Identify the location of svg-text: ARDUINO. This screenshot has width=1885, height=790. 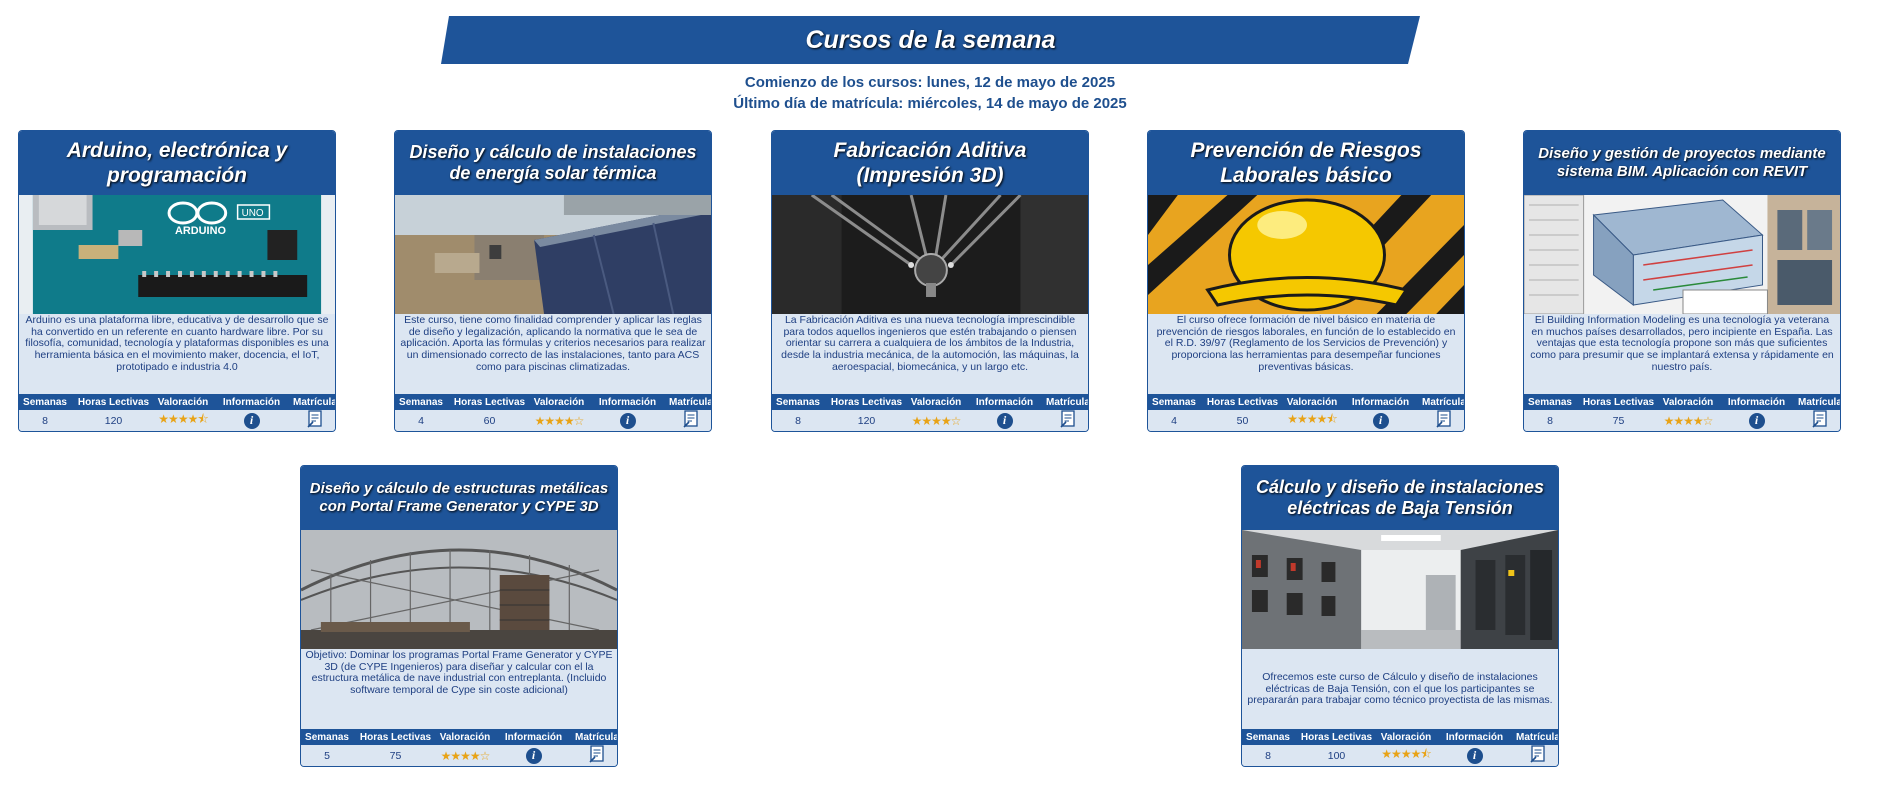
(200, 231).